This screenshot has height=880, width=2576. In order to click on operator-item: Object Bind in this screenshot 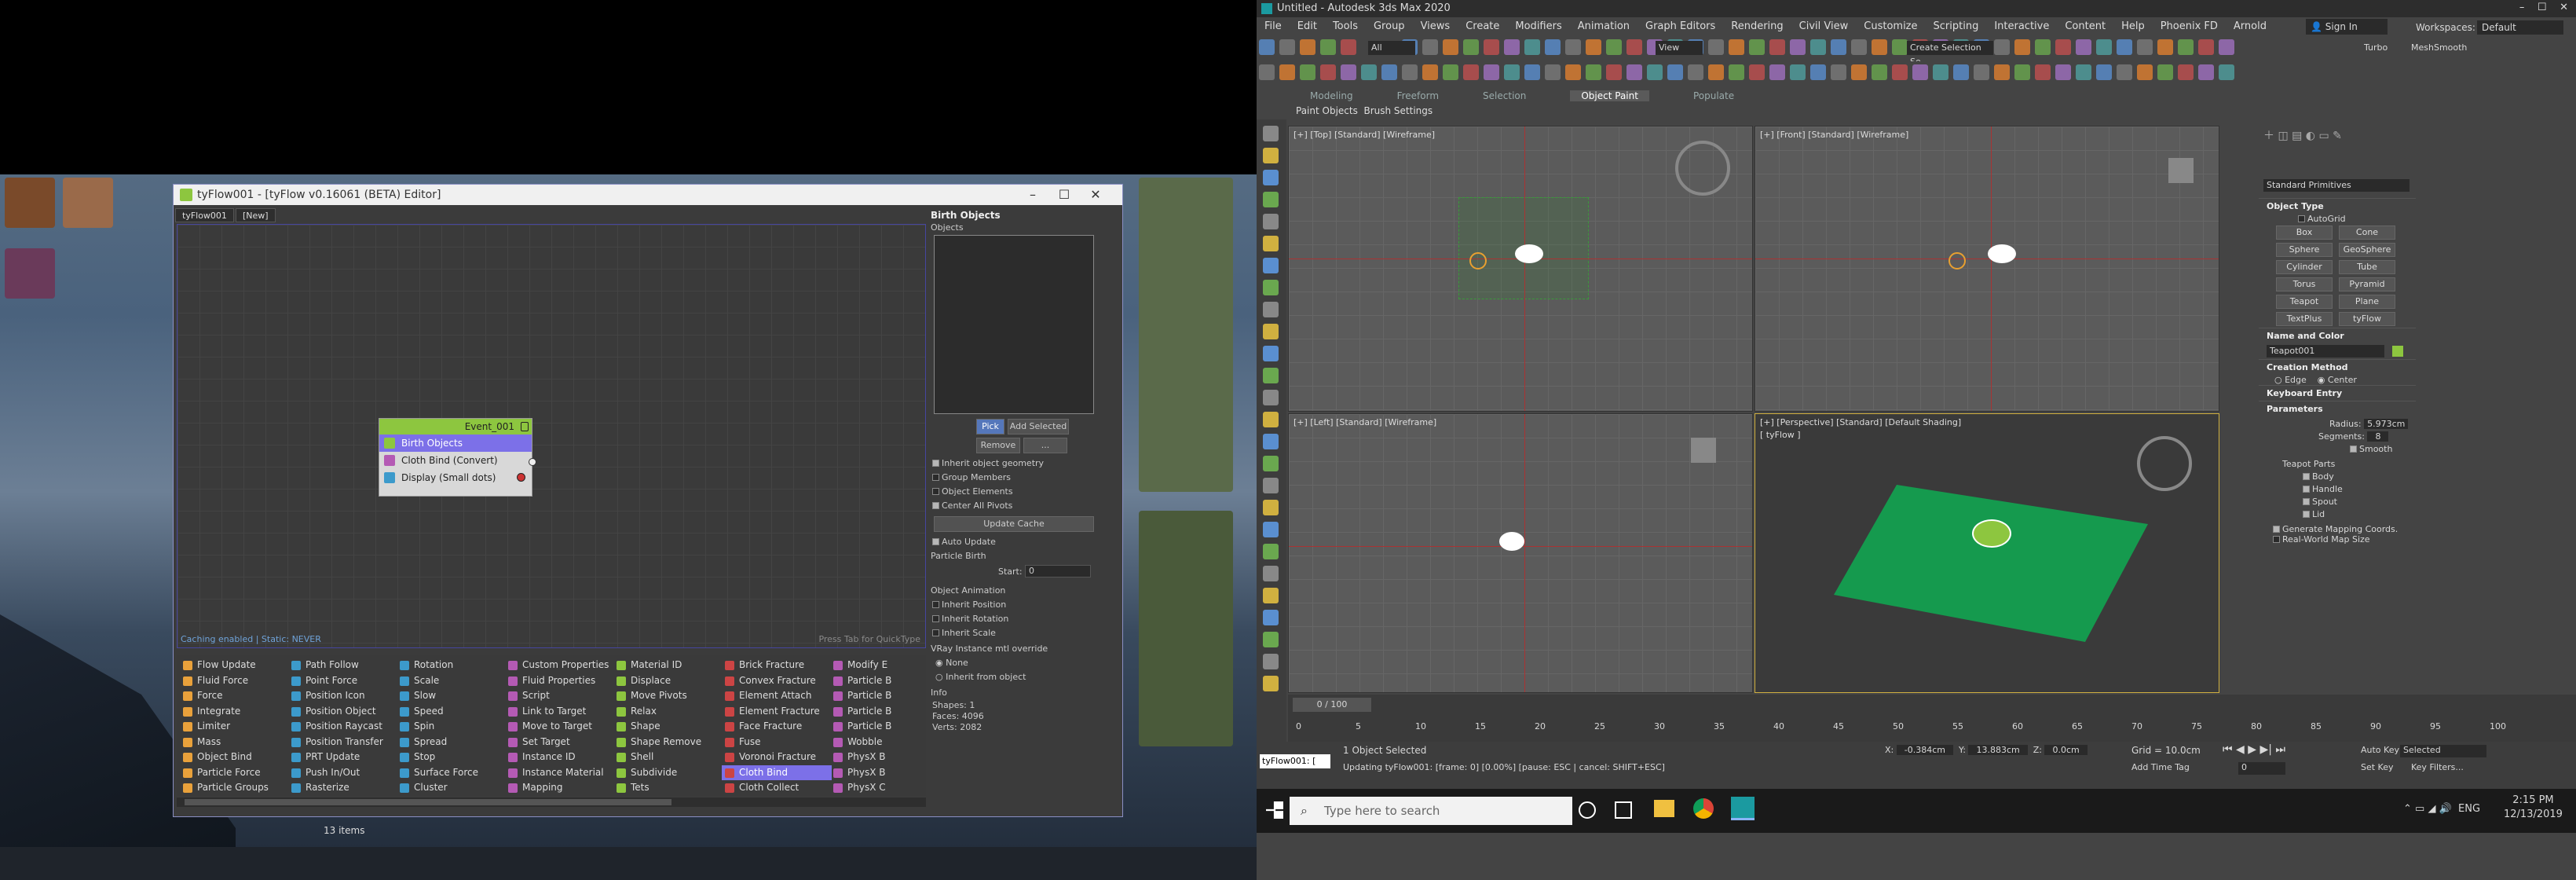, I will do `click(235, 757)`.